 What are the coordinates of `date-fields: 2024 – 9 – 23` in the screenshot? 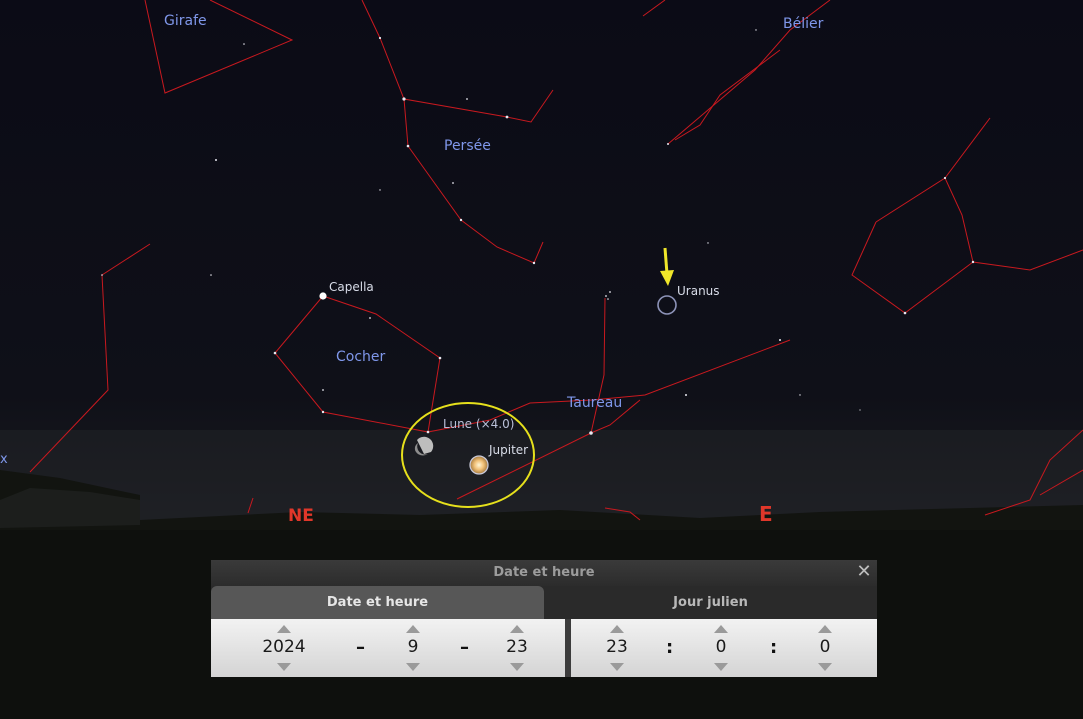 It's located at (388, 648).